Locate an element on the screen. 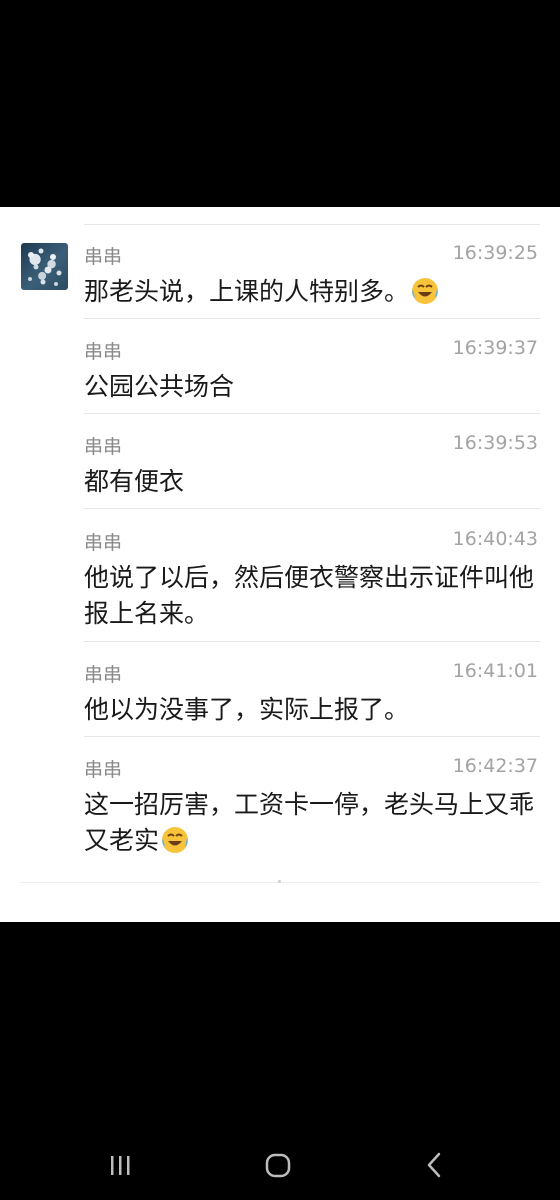 This screenshot has height=1200, width=560. timestamp: 16:39:25 is located at coordinates (495, 253).